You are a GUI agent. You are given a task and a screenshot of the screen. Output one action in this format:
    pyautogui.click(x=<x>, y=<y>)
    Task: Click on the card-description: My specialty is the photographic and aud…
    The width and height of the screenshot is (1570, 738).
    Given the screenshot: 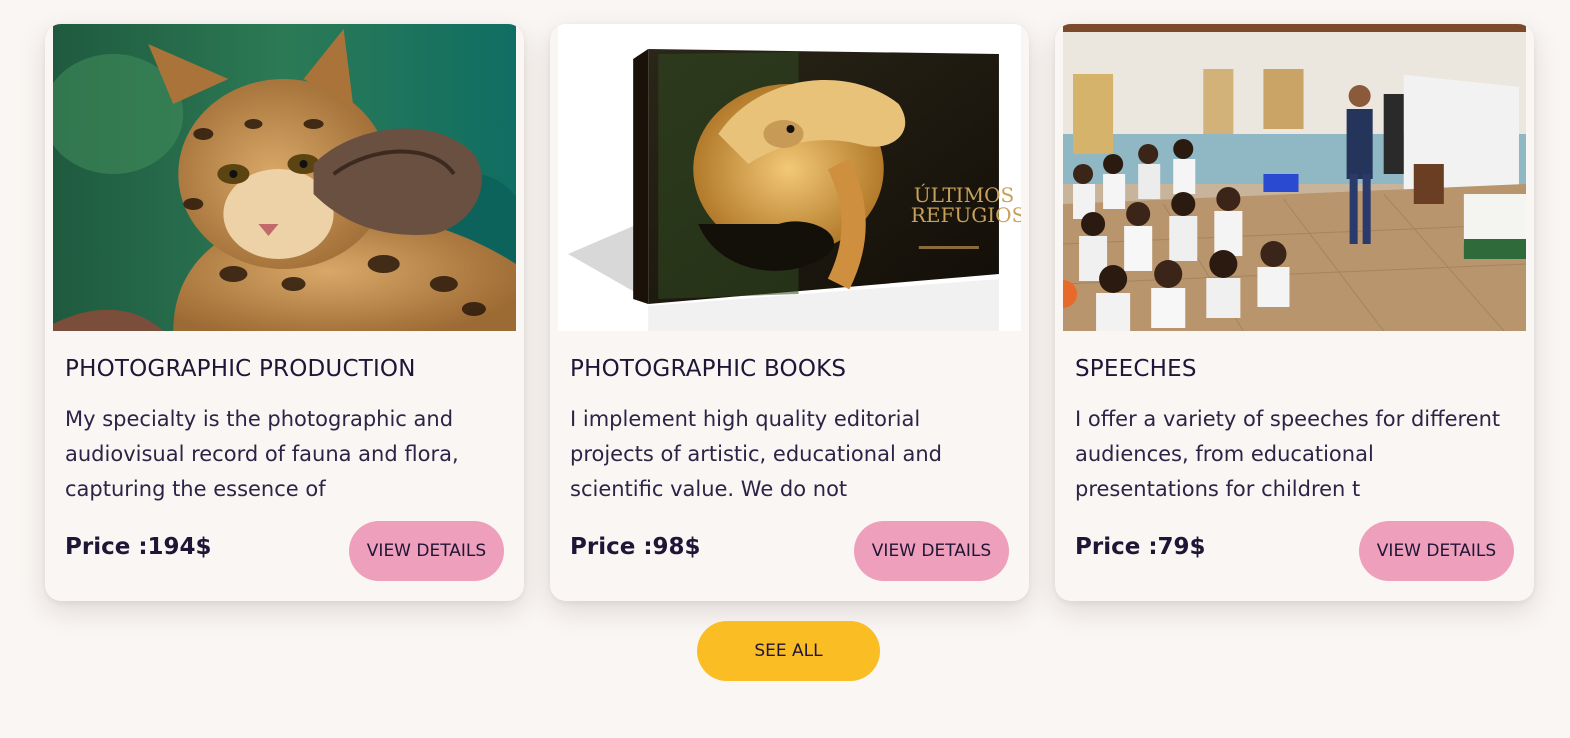 What is the action you would take?
    pyautogui.click(x=262, y=454)
    